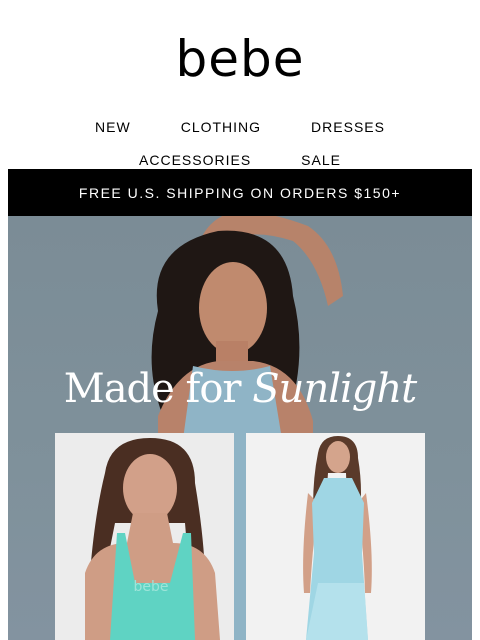  Describe the element at coordinates (151, 587) in the screenshot. I see `tank-logo: bebe` at that location.